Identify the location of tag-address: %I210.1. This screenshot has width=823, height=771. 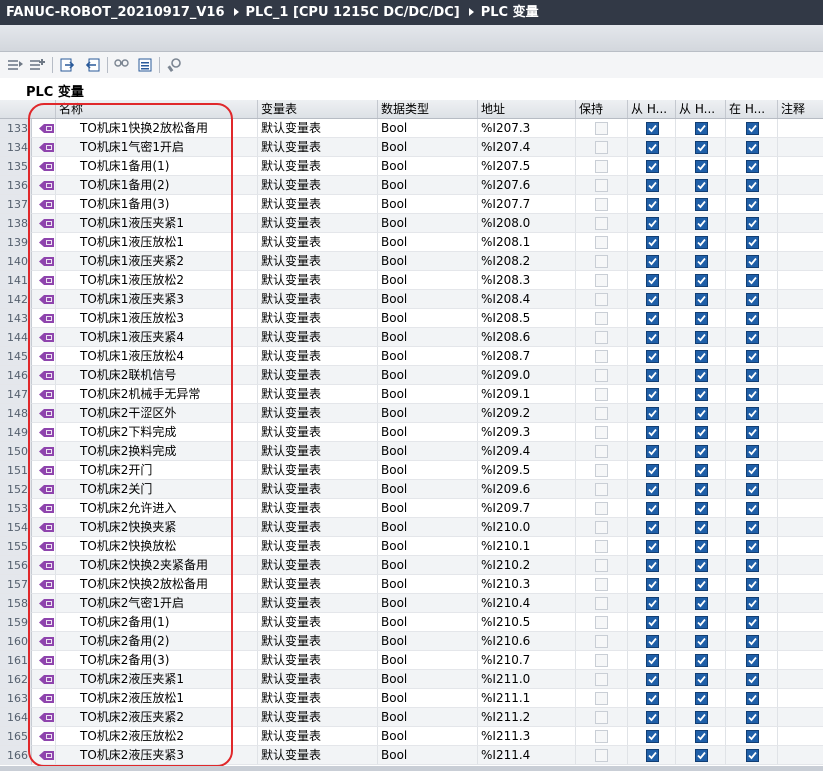
(527, 546).